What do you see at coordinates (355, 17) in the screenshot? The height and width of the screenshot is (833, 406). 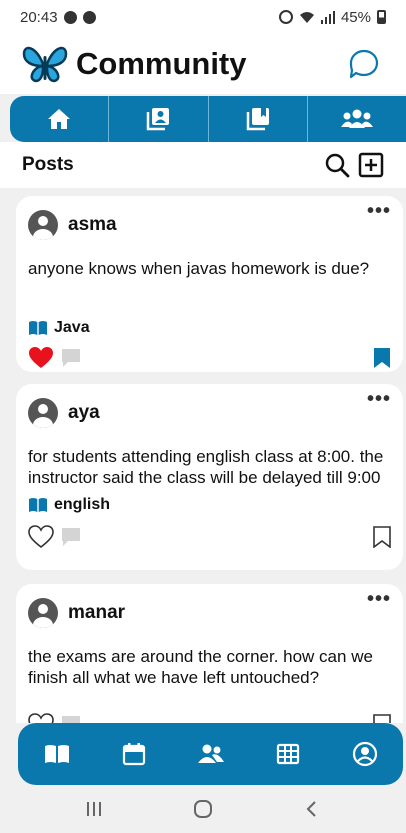 I see `battery-percent: 45%` at bounding box center [355, 17].